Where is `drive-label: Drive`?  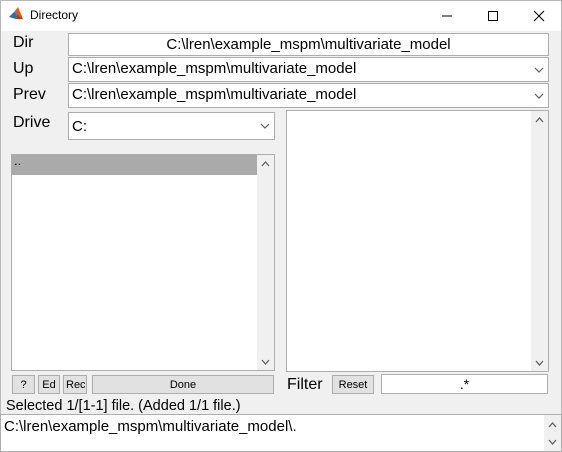
drive-label: Drive is located at coordinates (32, 122).